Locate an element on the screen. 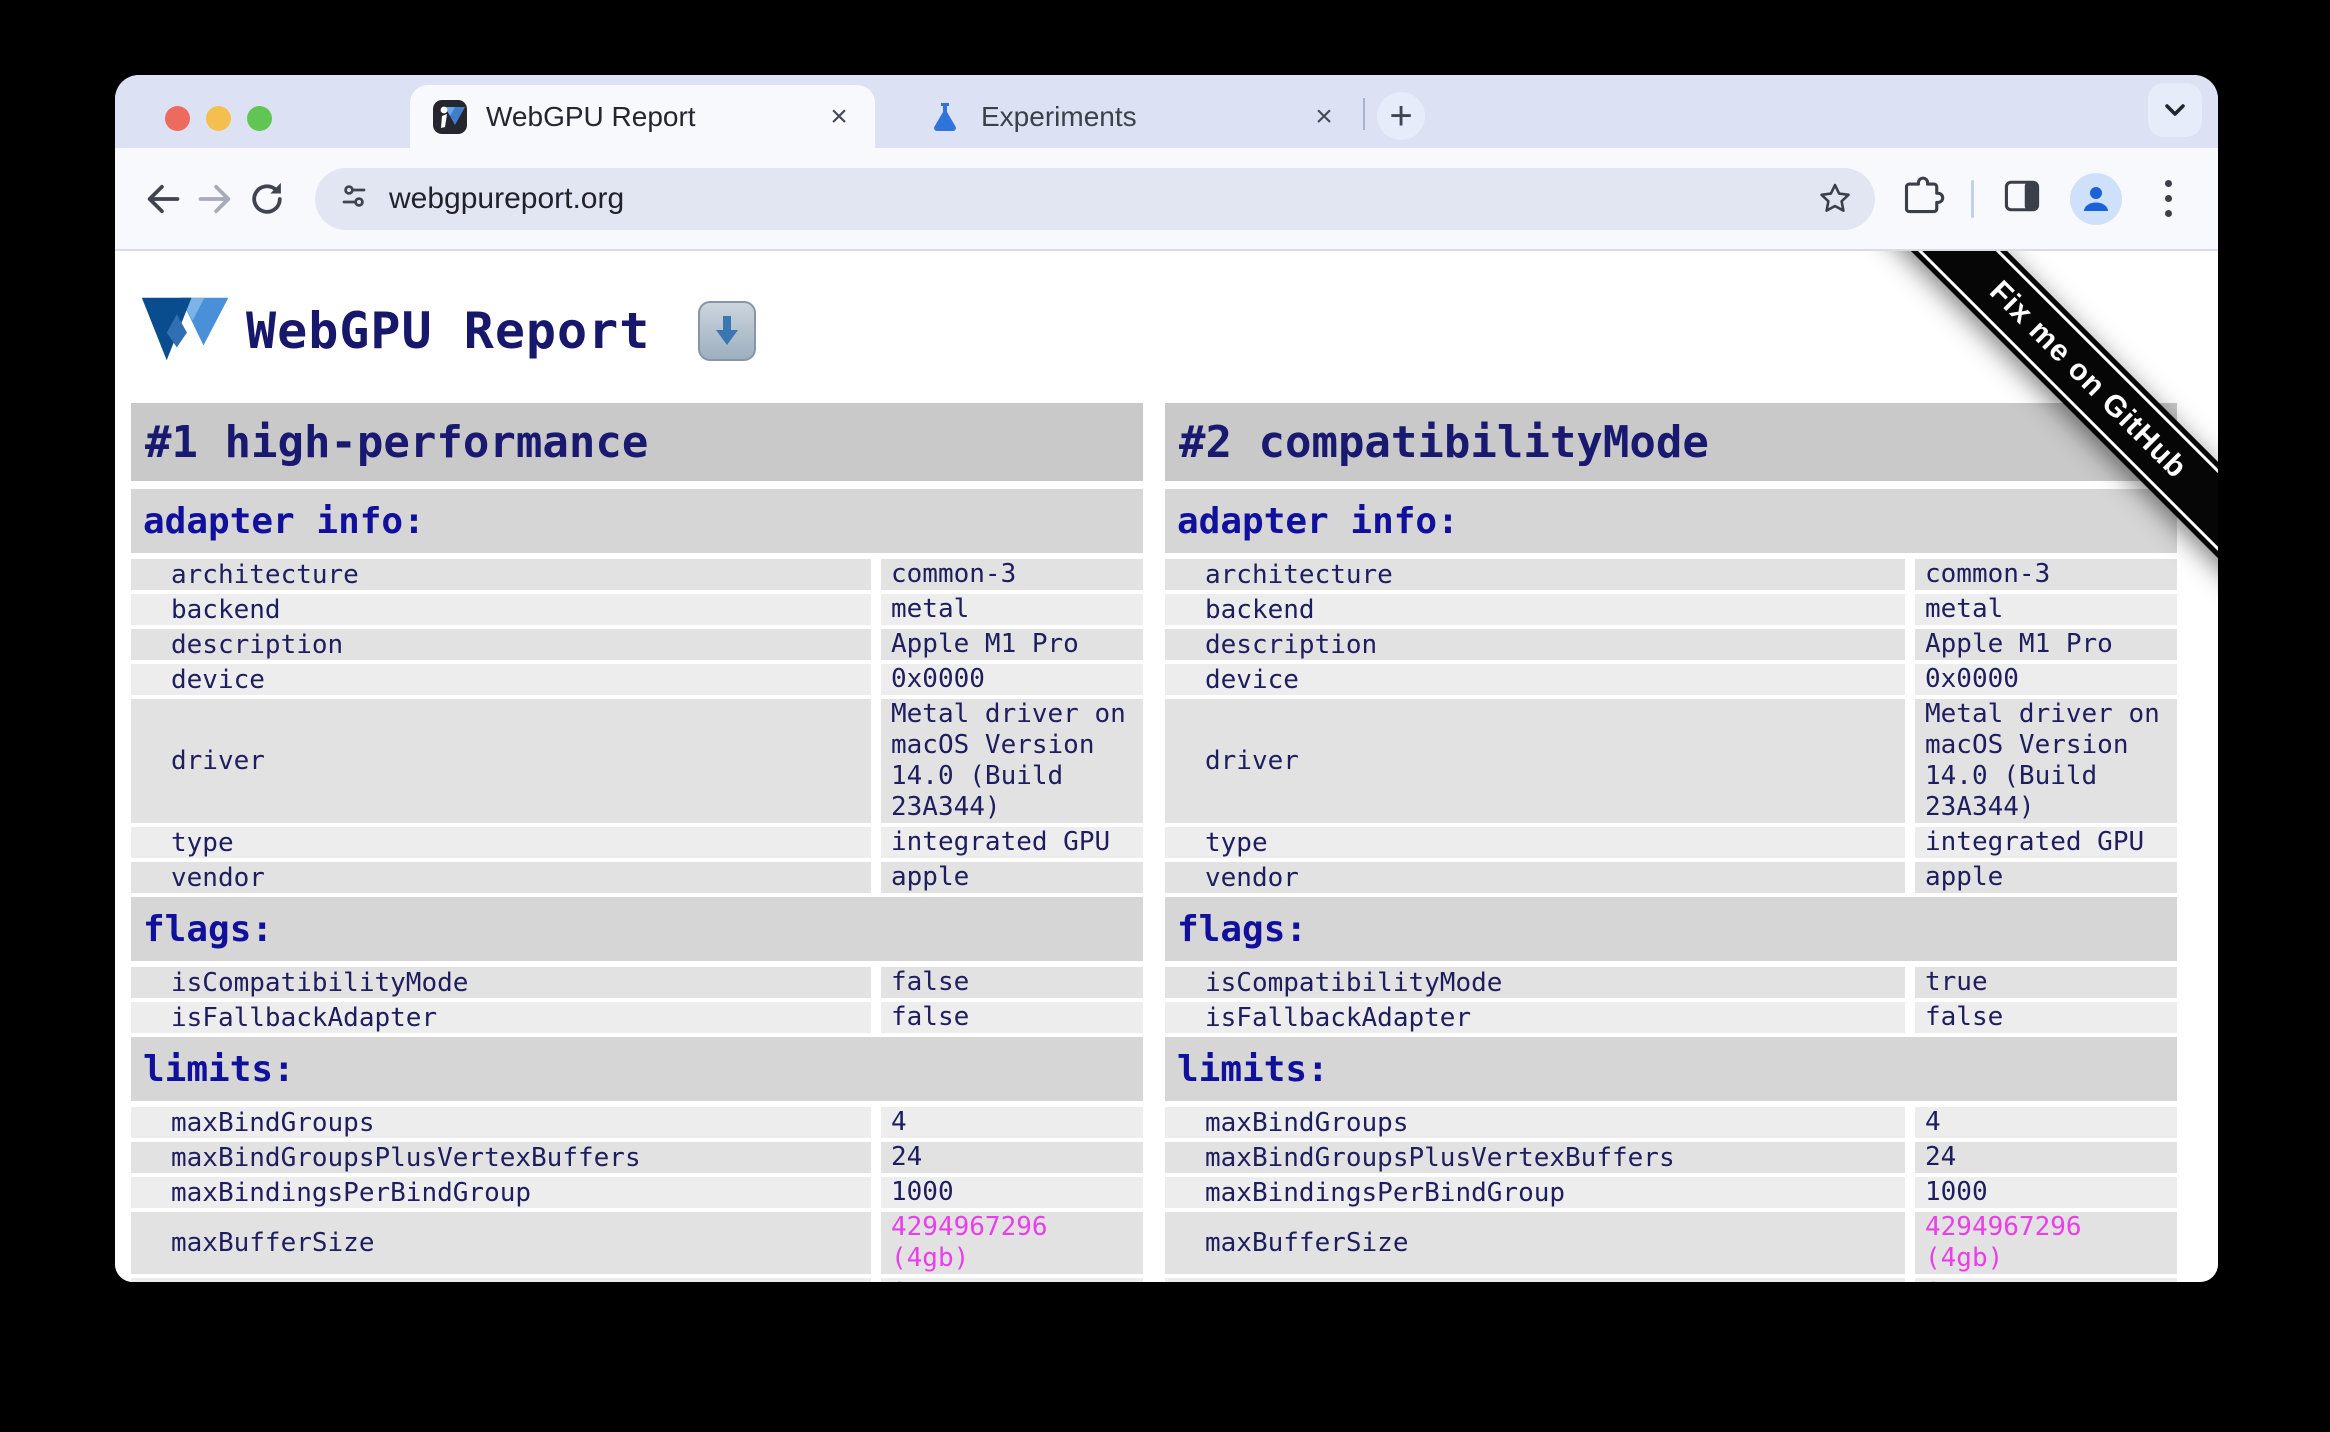  person-icon is located at coordinates (2096, 198).